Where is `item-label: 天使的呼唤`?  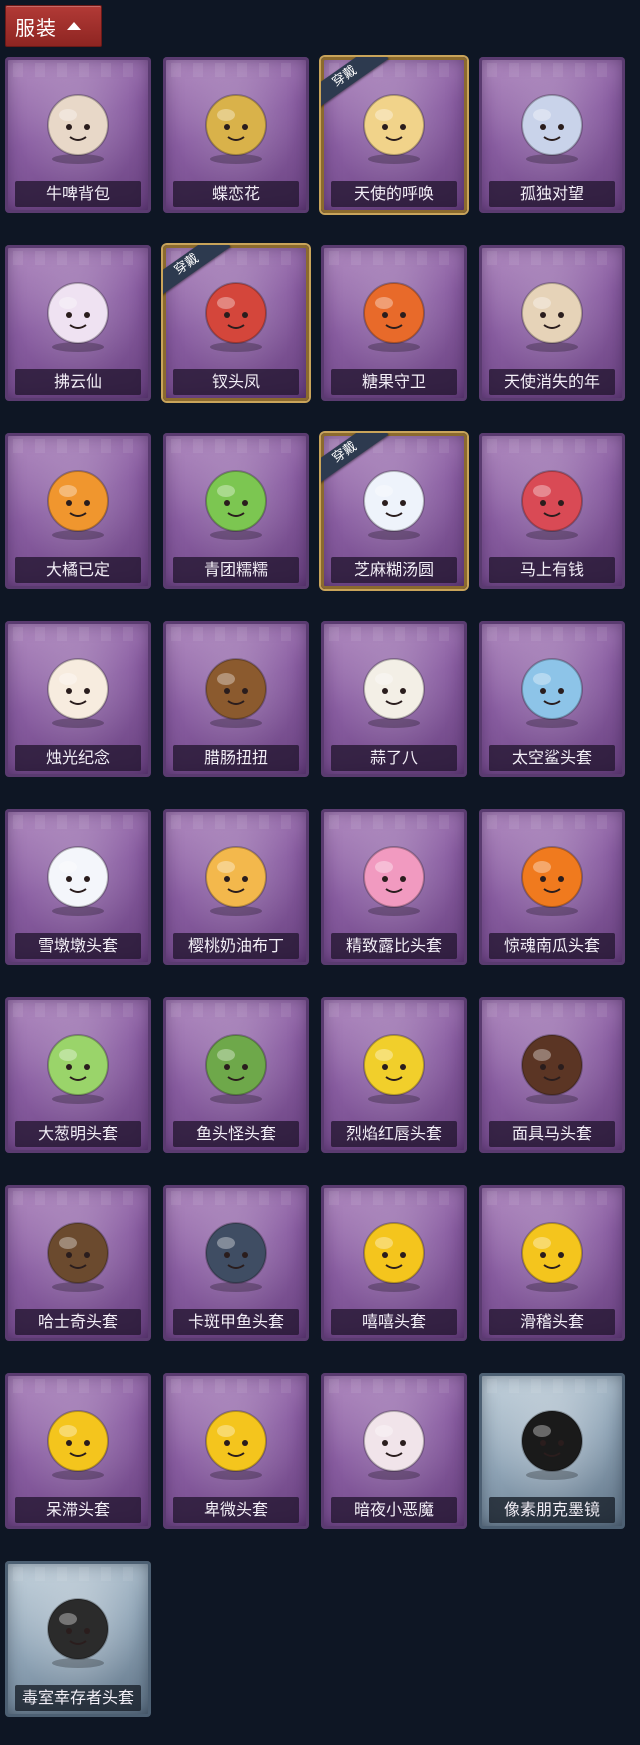 item-label: 天使的呼唤 is located at coordinates (394, 194).